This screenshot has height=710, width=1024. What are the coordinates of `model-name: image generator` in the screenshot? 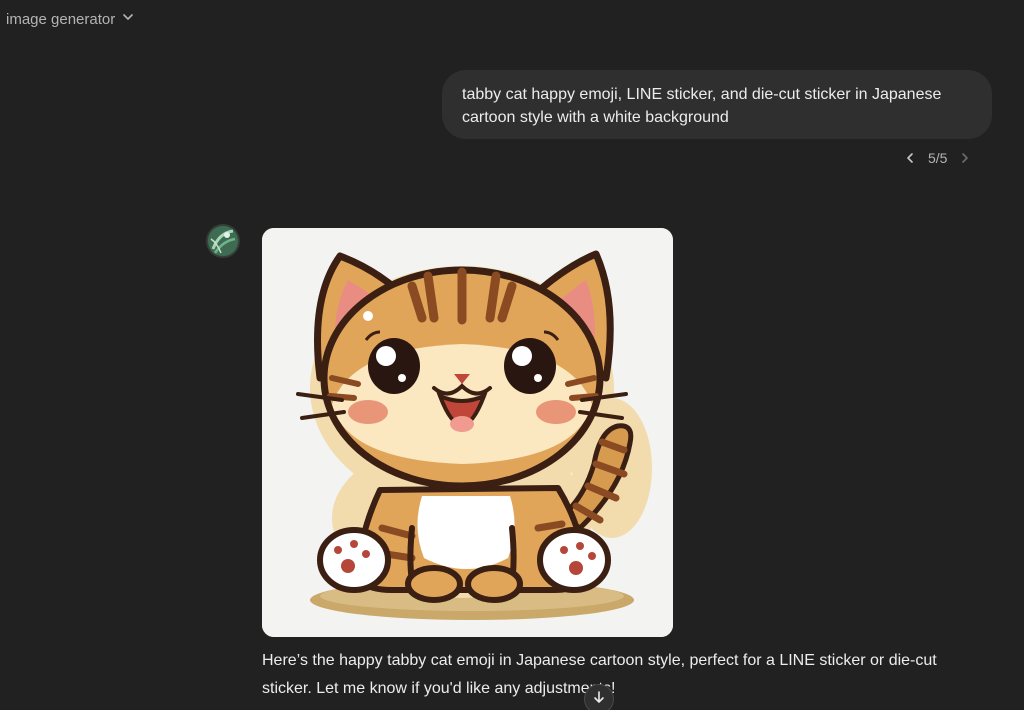 It's located at (61, 19).